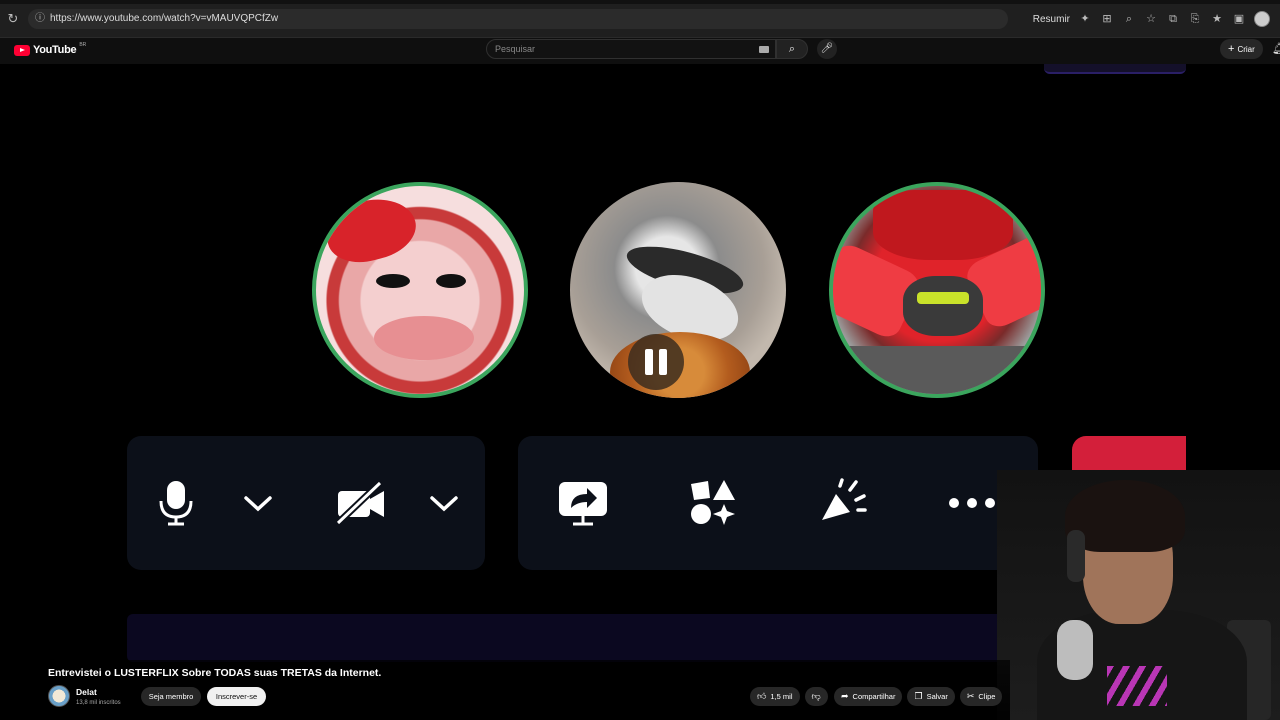  I want to click on tab-strip, so click(640, 2).